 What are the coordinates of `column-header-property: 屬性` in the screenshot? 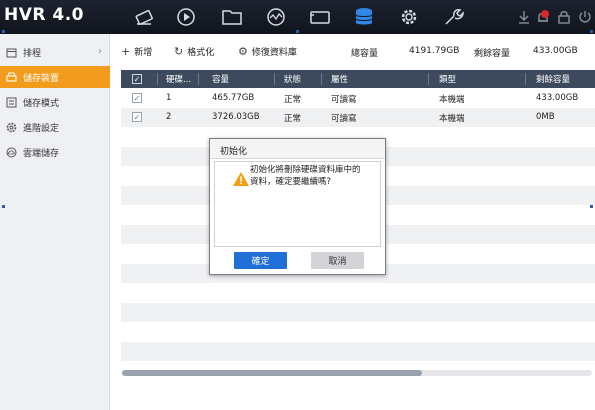 It's located at (339, 79).